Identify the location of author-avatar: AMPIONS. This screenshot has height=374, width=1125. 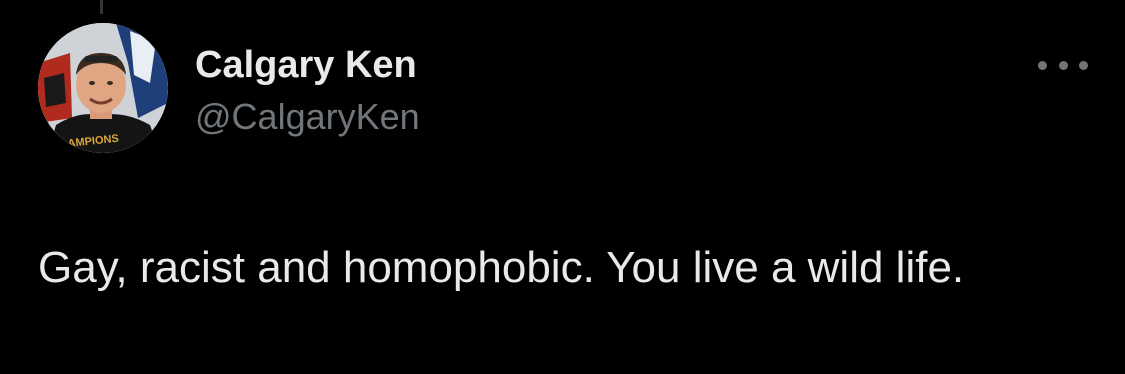
(103, 88).